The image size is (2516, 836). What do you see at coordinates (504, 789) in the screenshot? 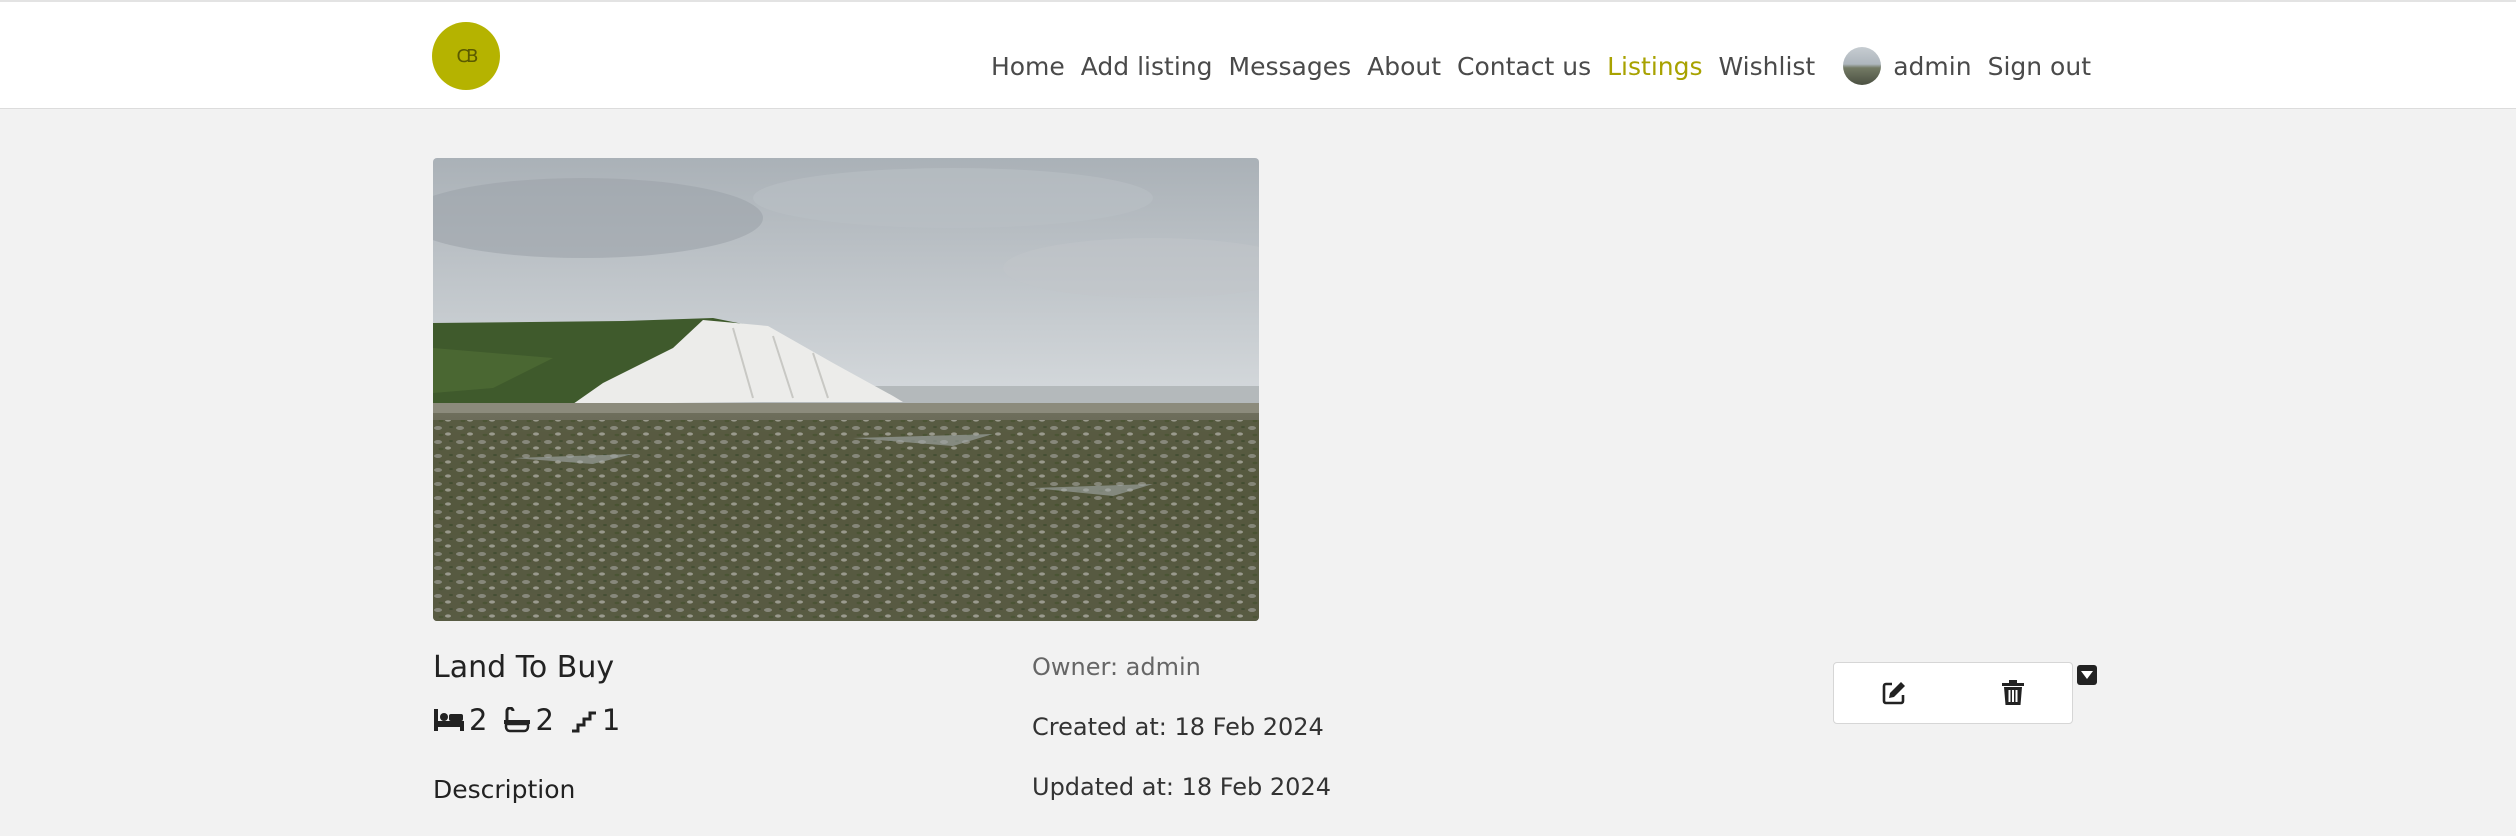
I see `description-heading: Description` at bounding box center [504, 789].